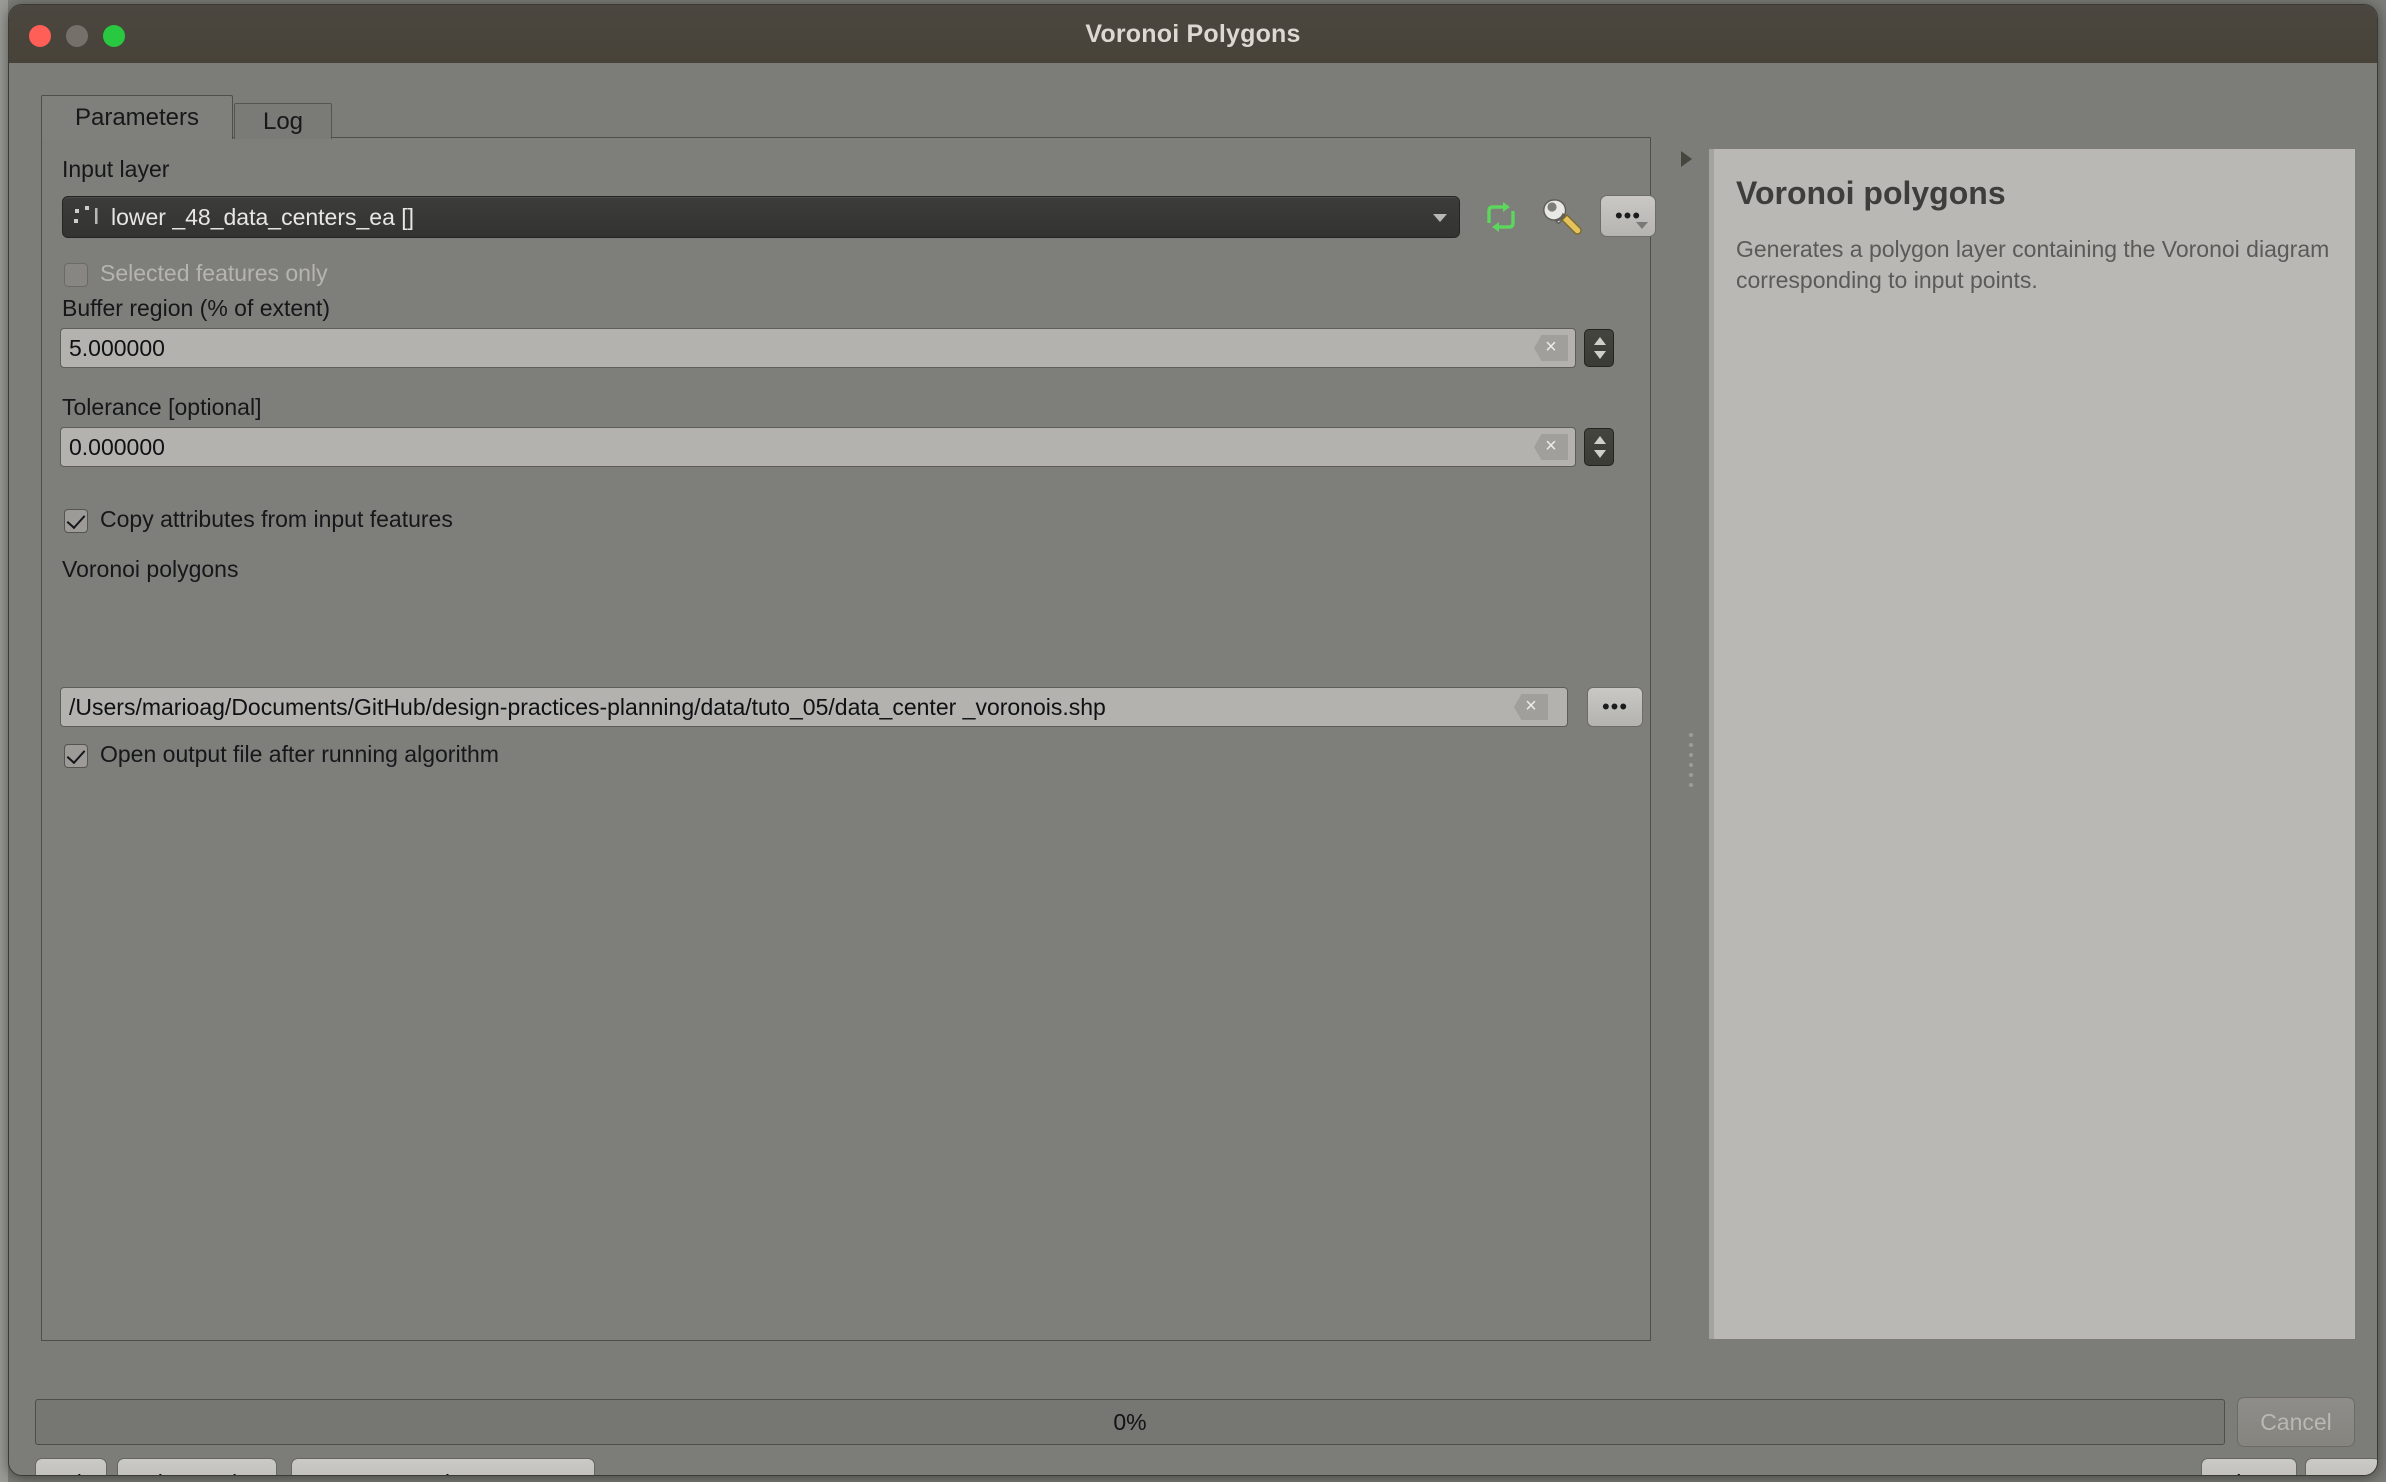 The image size is (2386, 1482). Describe the element at coordinates (2296, 1422) in the screenshot. I see `cancel-button: Cancel` at that location.